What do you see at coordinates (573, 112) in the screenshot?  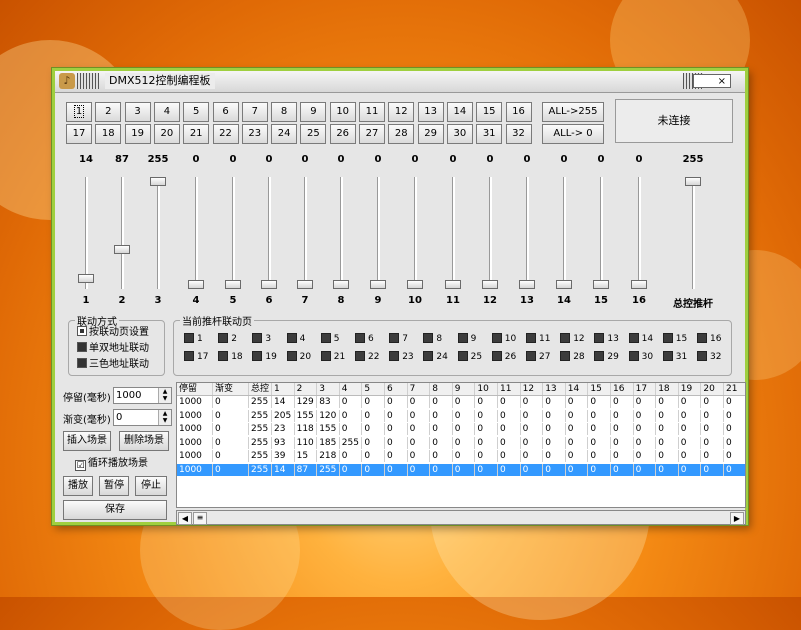 I see `all-255-button: ALL->255` at bounding box center [573, 112].